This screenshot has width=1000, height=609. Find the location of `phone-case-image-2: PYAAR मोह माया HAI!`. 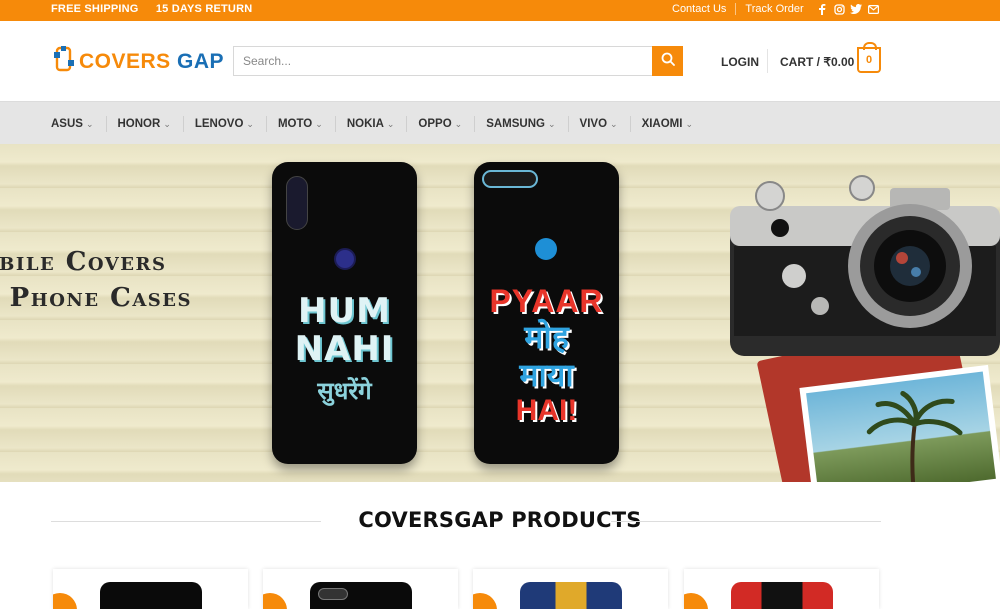

phone-case-image-2: PYAAR मोह माया HAI! is located at coordinates (546, 313).